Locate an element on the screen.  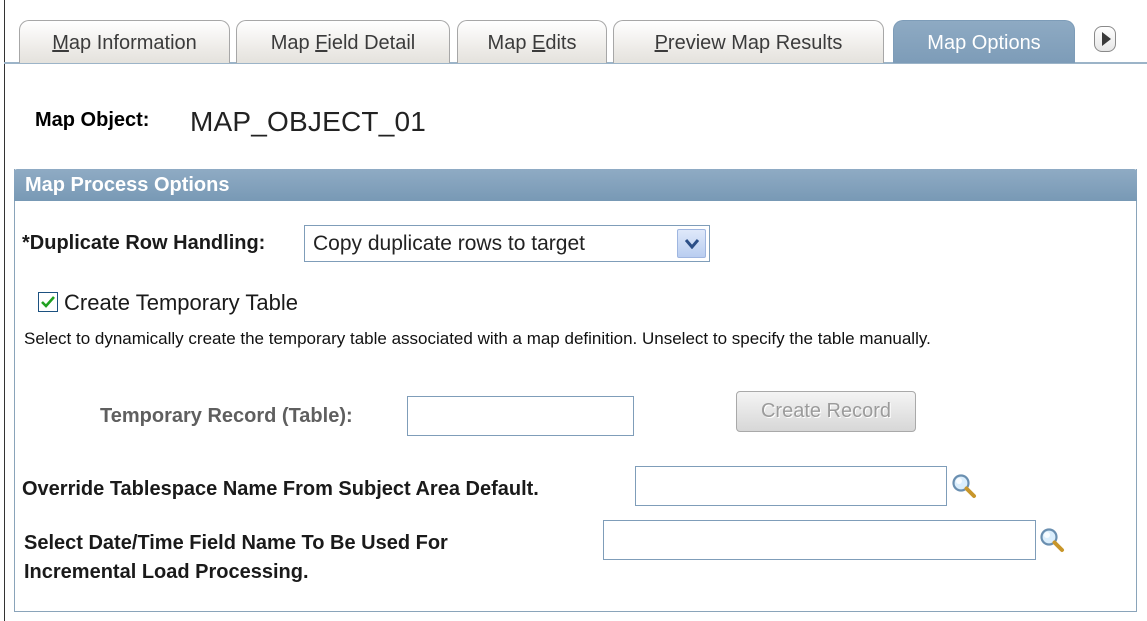
tab-accesskey: F is located at coordinates (321, 42).